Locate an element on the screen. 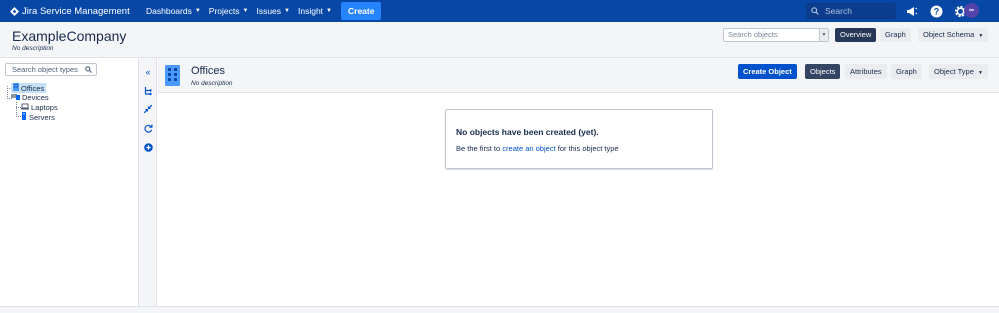 This screenshot has height=313, width=999. tree-item-label: Servers is located at coordinates (42, 117).